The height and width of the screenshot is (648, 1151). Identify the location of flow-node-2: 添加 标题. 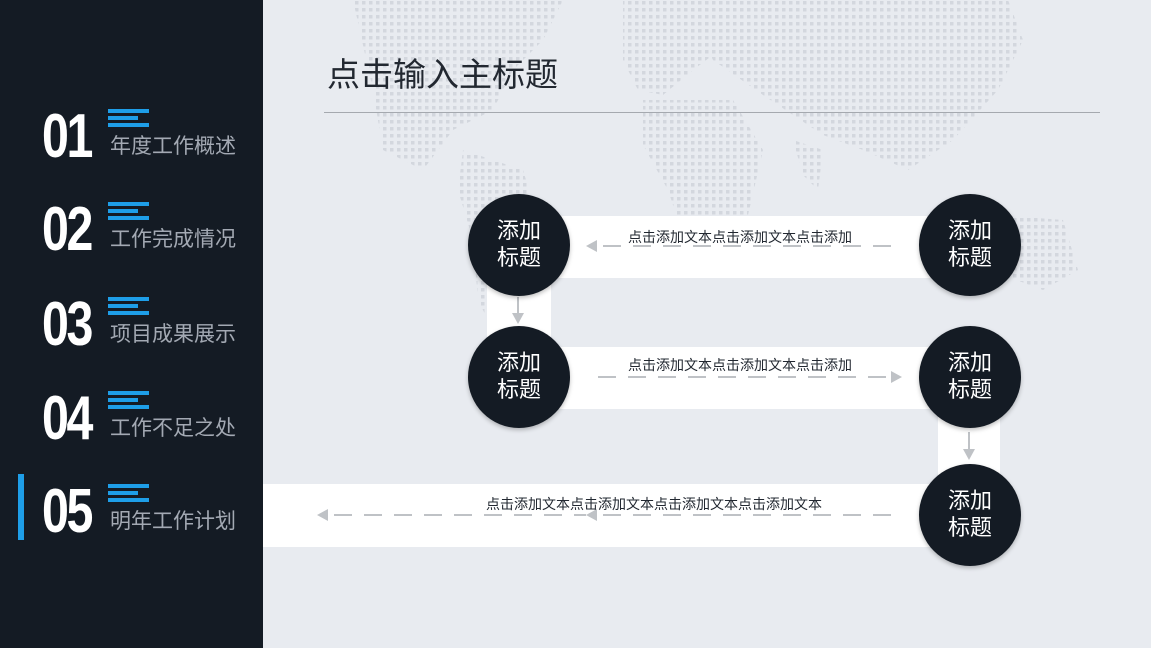
(970, 245).